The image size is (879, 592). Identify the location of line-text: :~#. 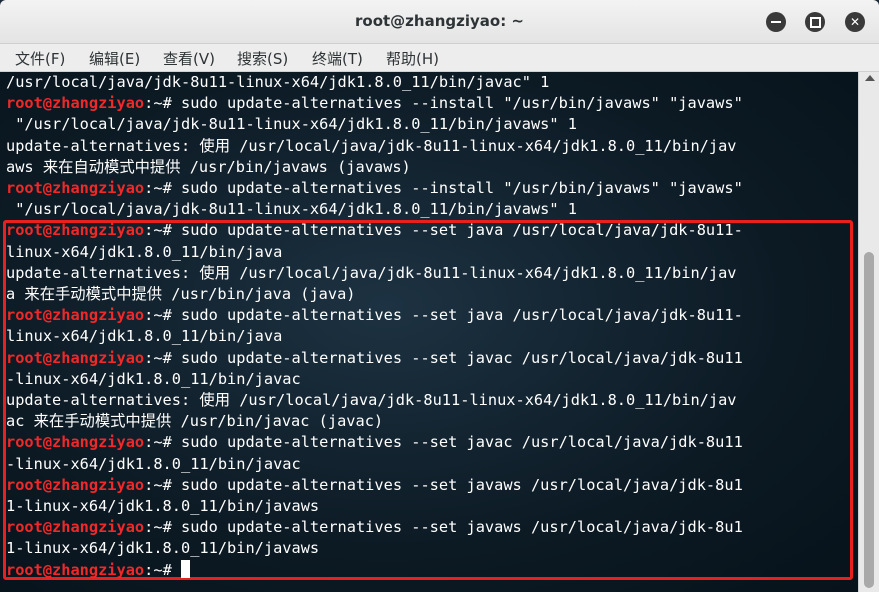
(162, 569).